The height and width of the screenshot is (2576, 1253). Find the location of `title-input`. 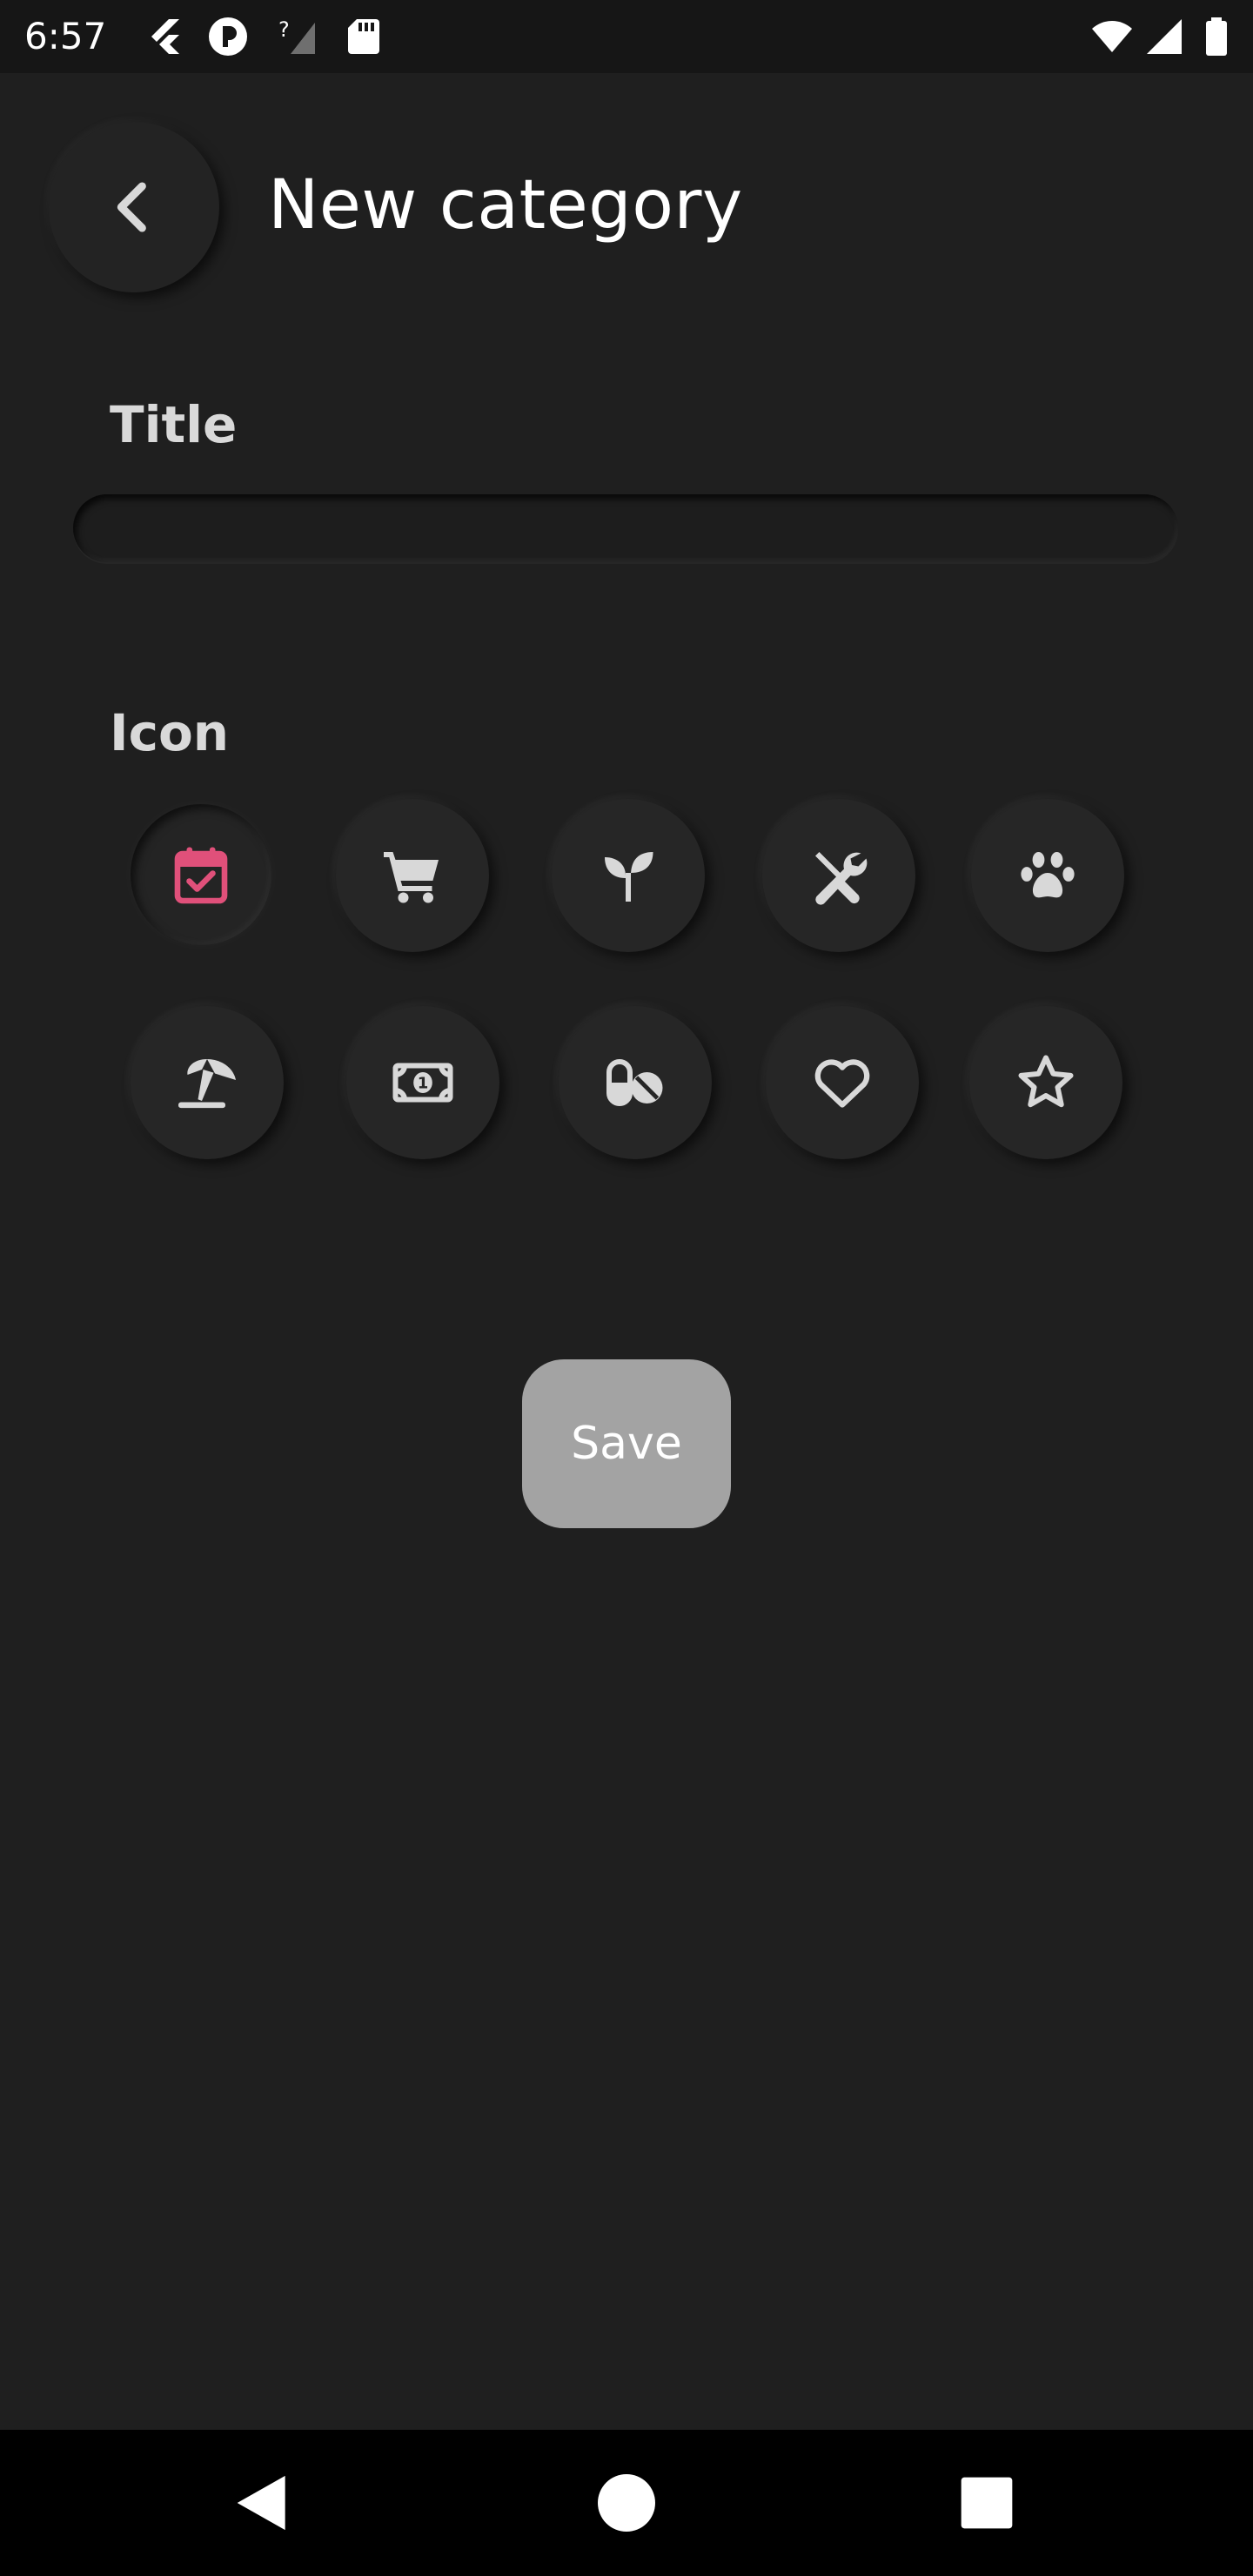

title-input is located at coordinates (625, 528).